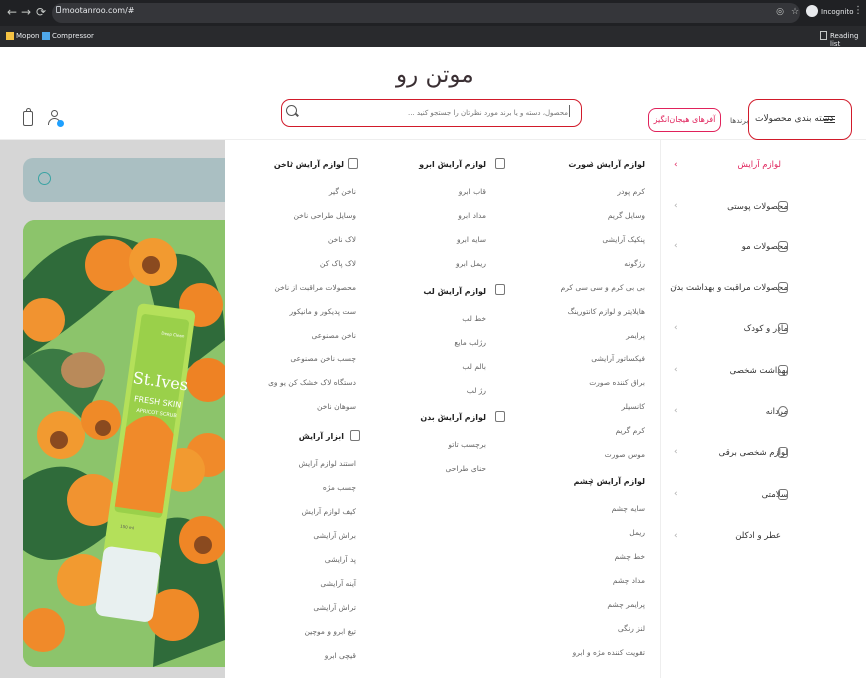 The width and height of the screenshot is (866, 678). What do you see at coordinates (626, 604) in the screenshot?
I see `menu-item: پرایمر چشم` at bounding box center [626, 604].